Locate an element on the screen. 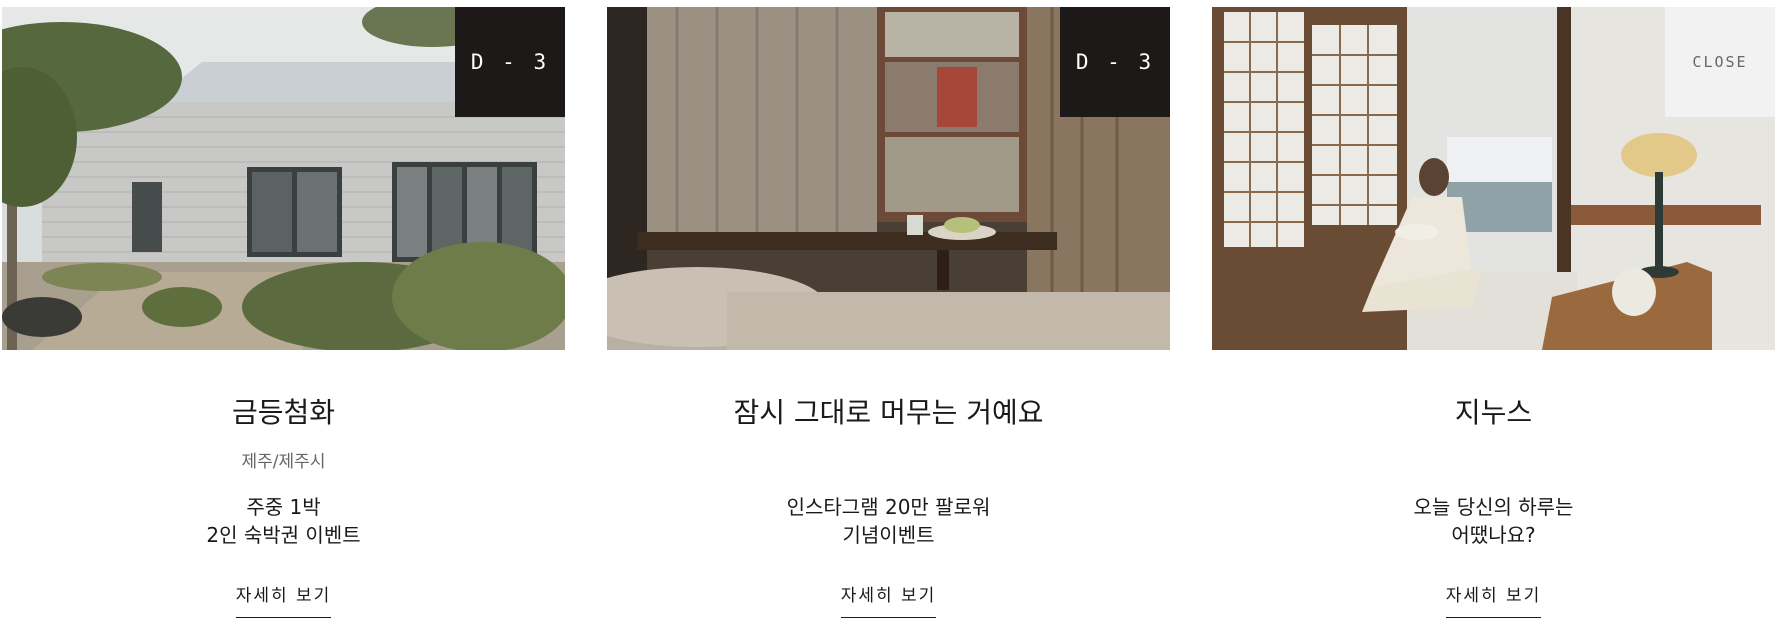  event-title: 지누스 is located at coordinates (1493, 412).